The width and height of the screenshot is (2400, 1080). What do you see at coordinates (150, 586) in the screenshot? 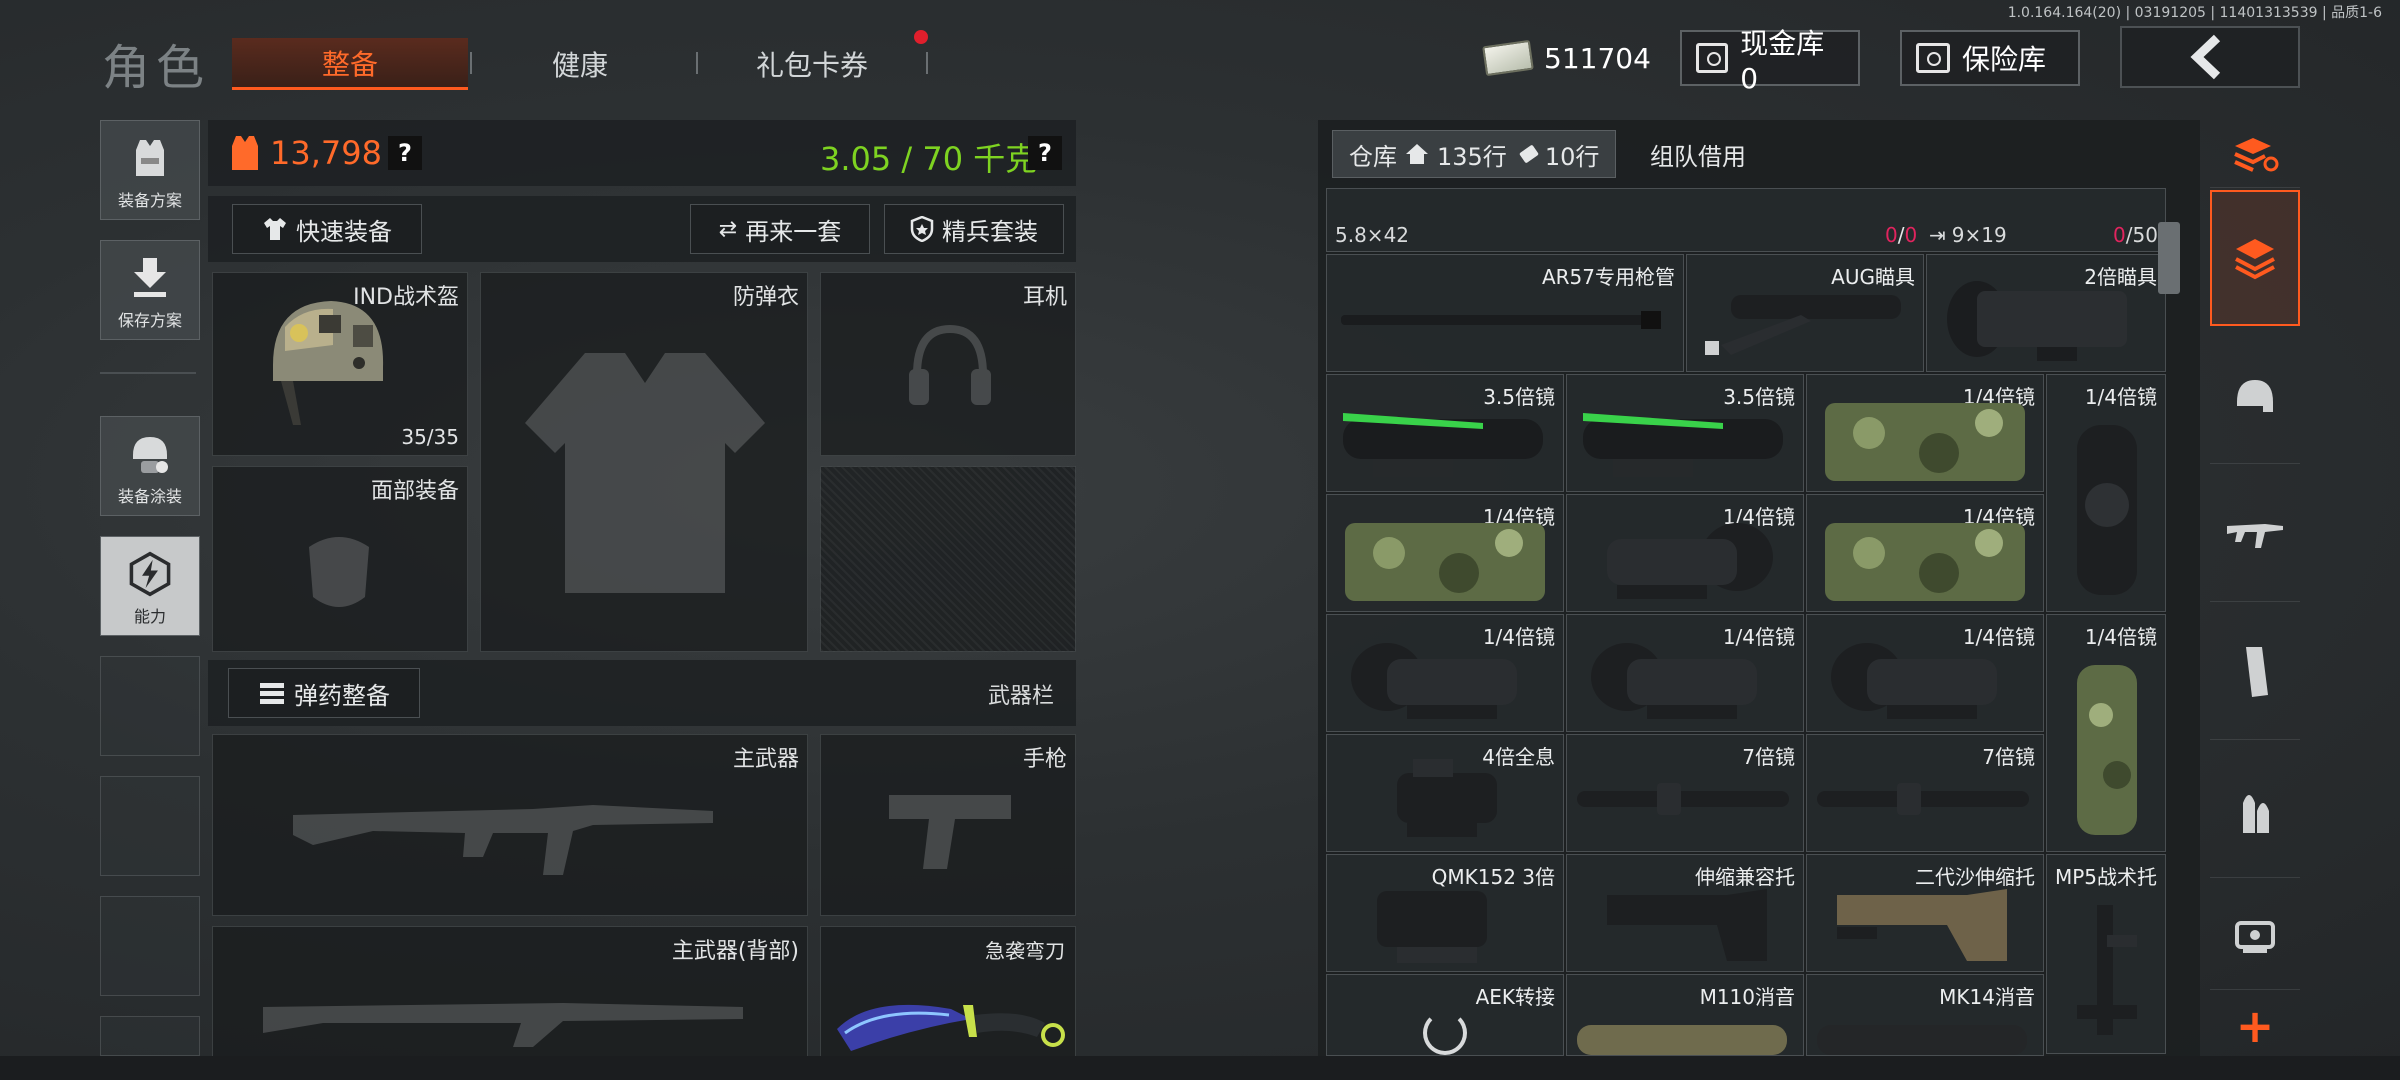
I see `ability-button: 能力` at bounding box center [150, 586].